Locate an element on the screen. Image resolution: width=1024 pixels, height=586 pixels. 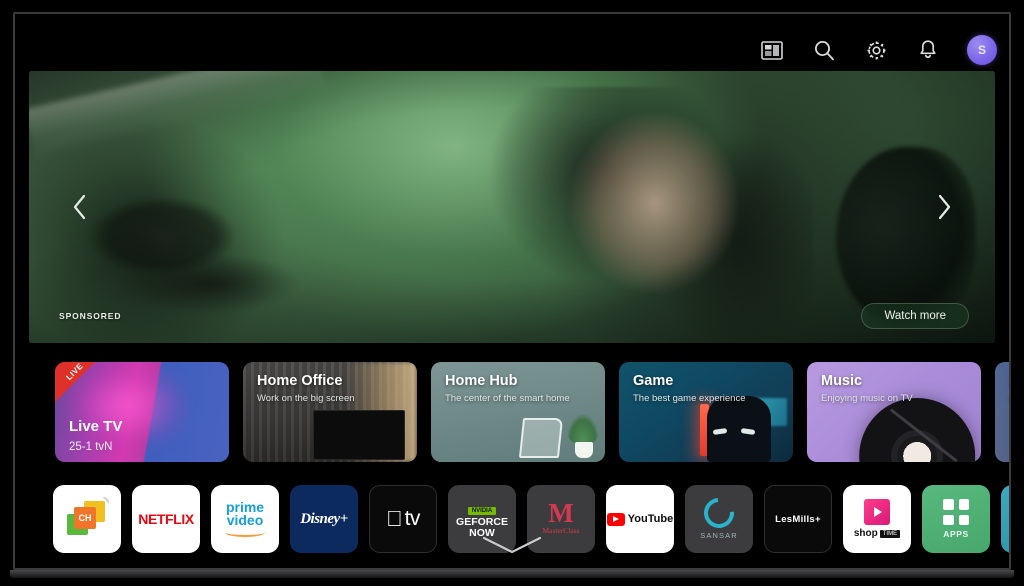
card-music: Music Enjoying music on TV is located at coordinates (894, 412).